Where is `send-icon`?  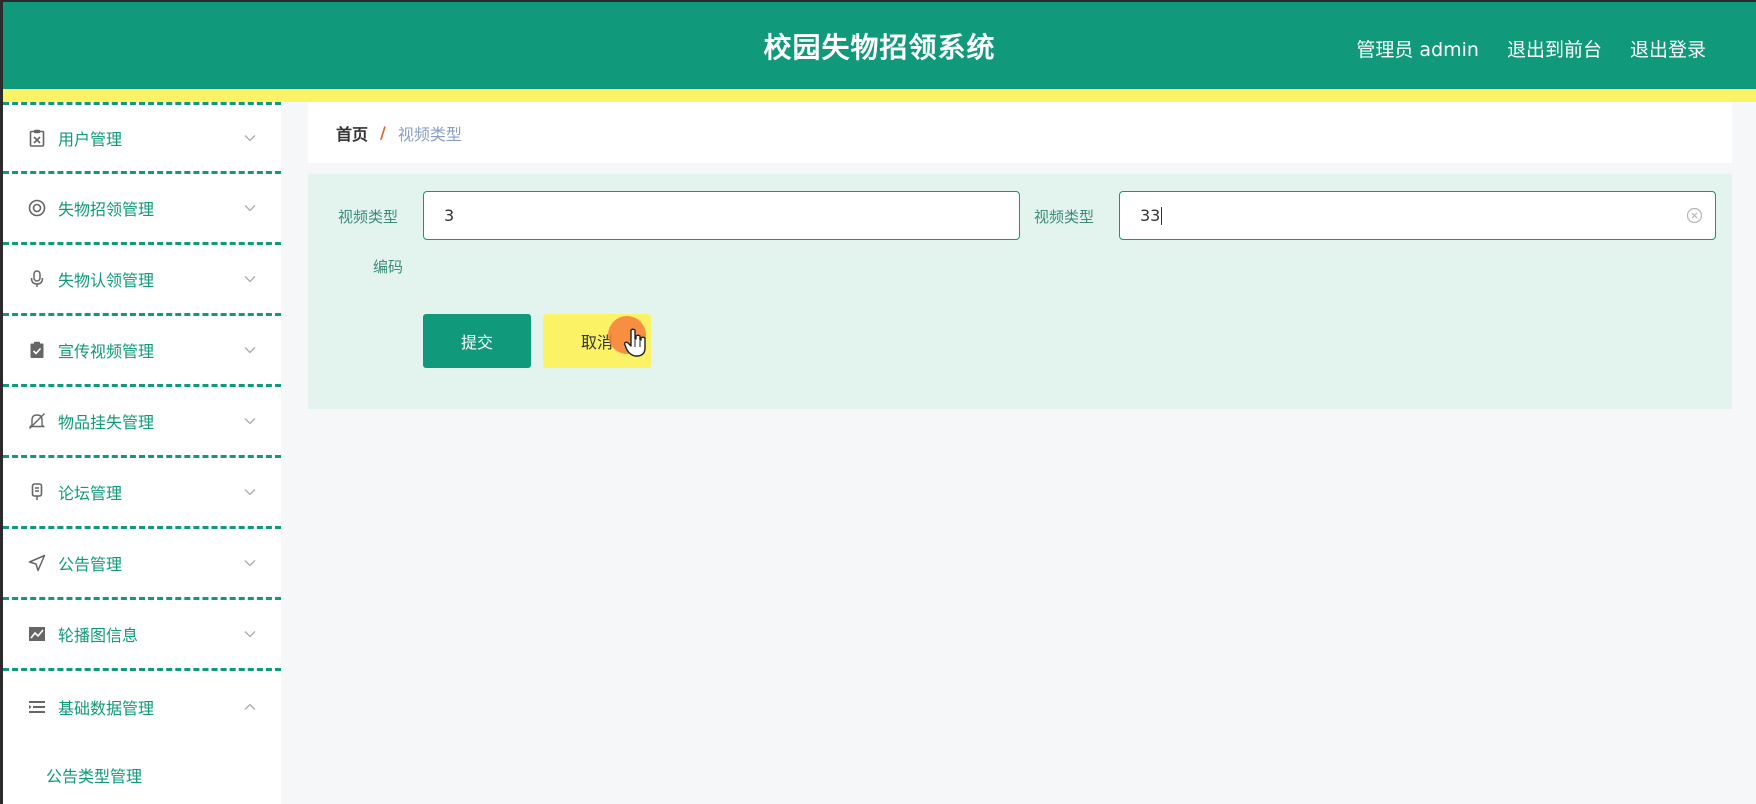
send-icon is located at coordinates (37, 563).